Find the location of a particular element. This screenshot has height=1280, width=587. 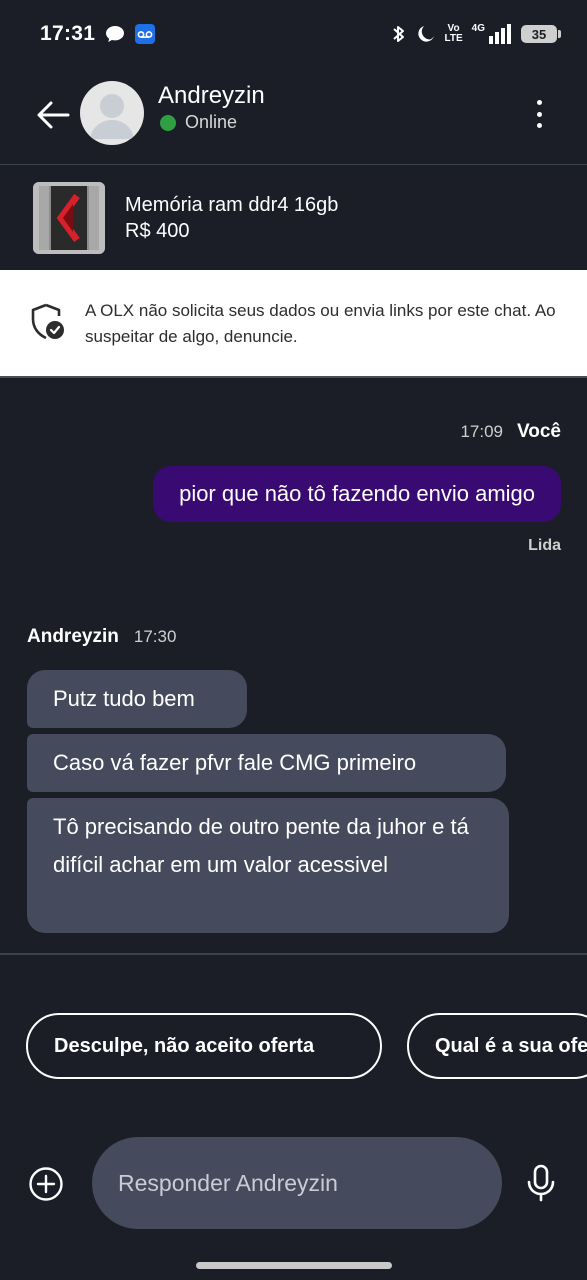

status-right: Vo LTE 4G 35 is located at coordinates (476, 33).